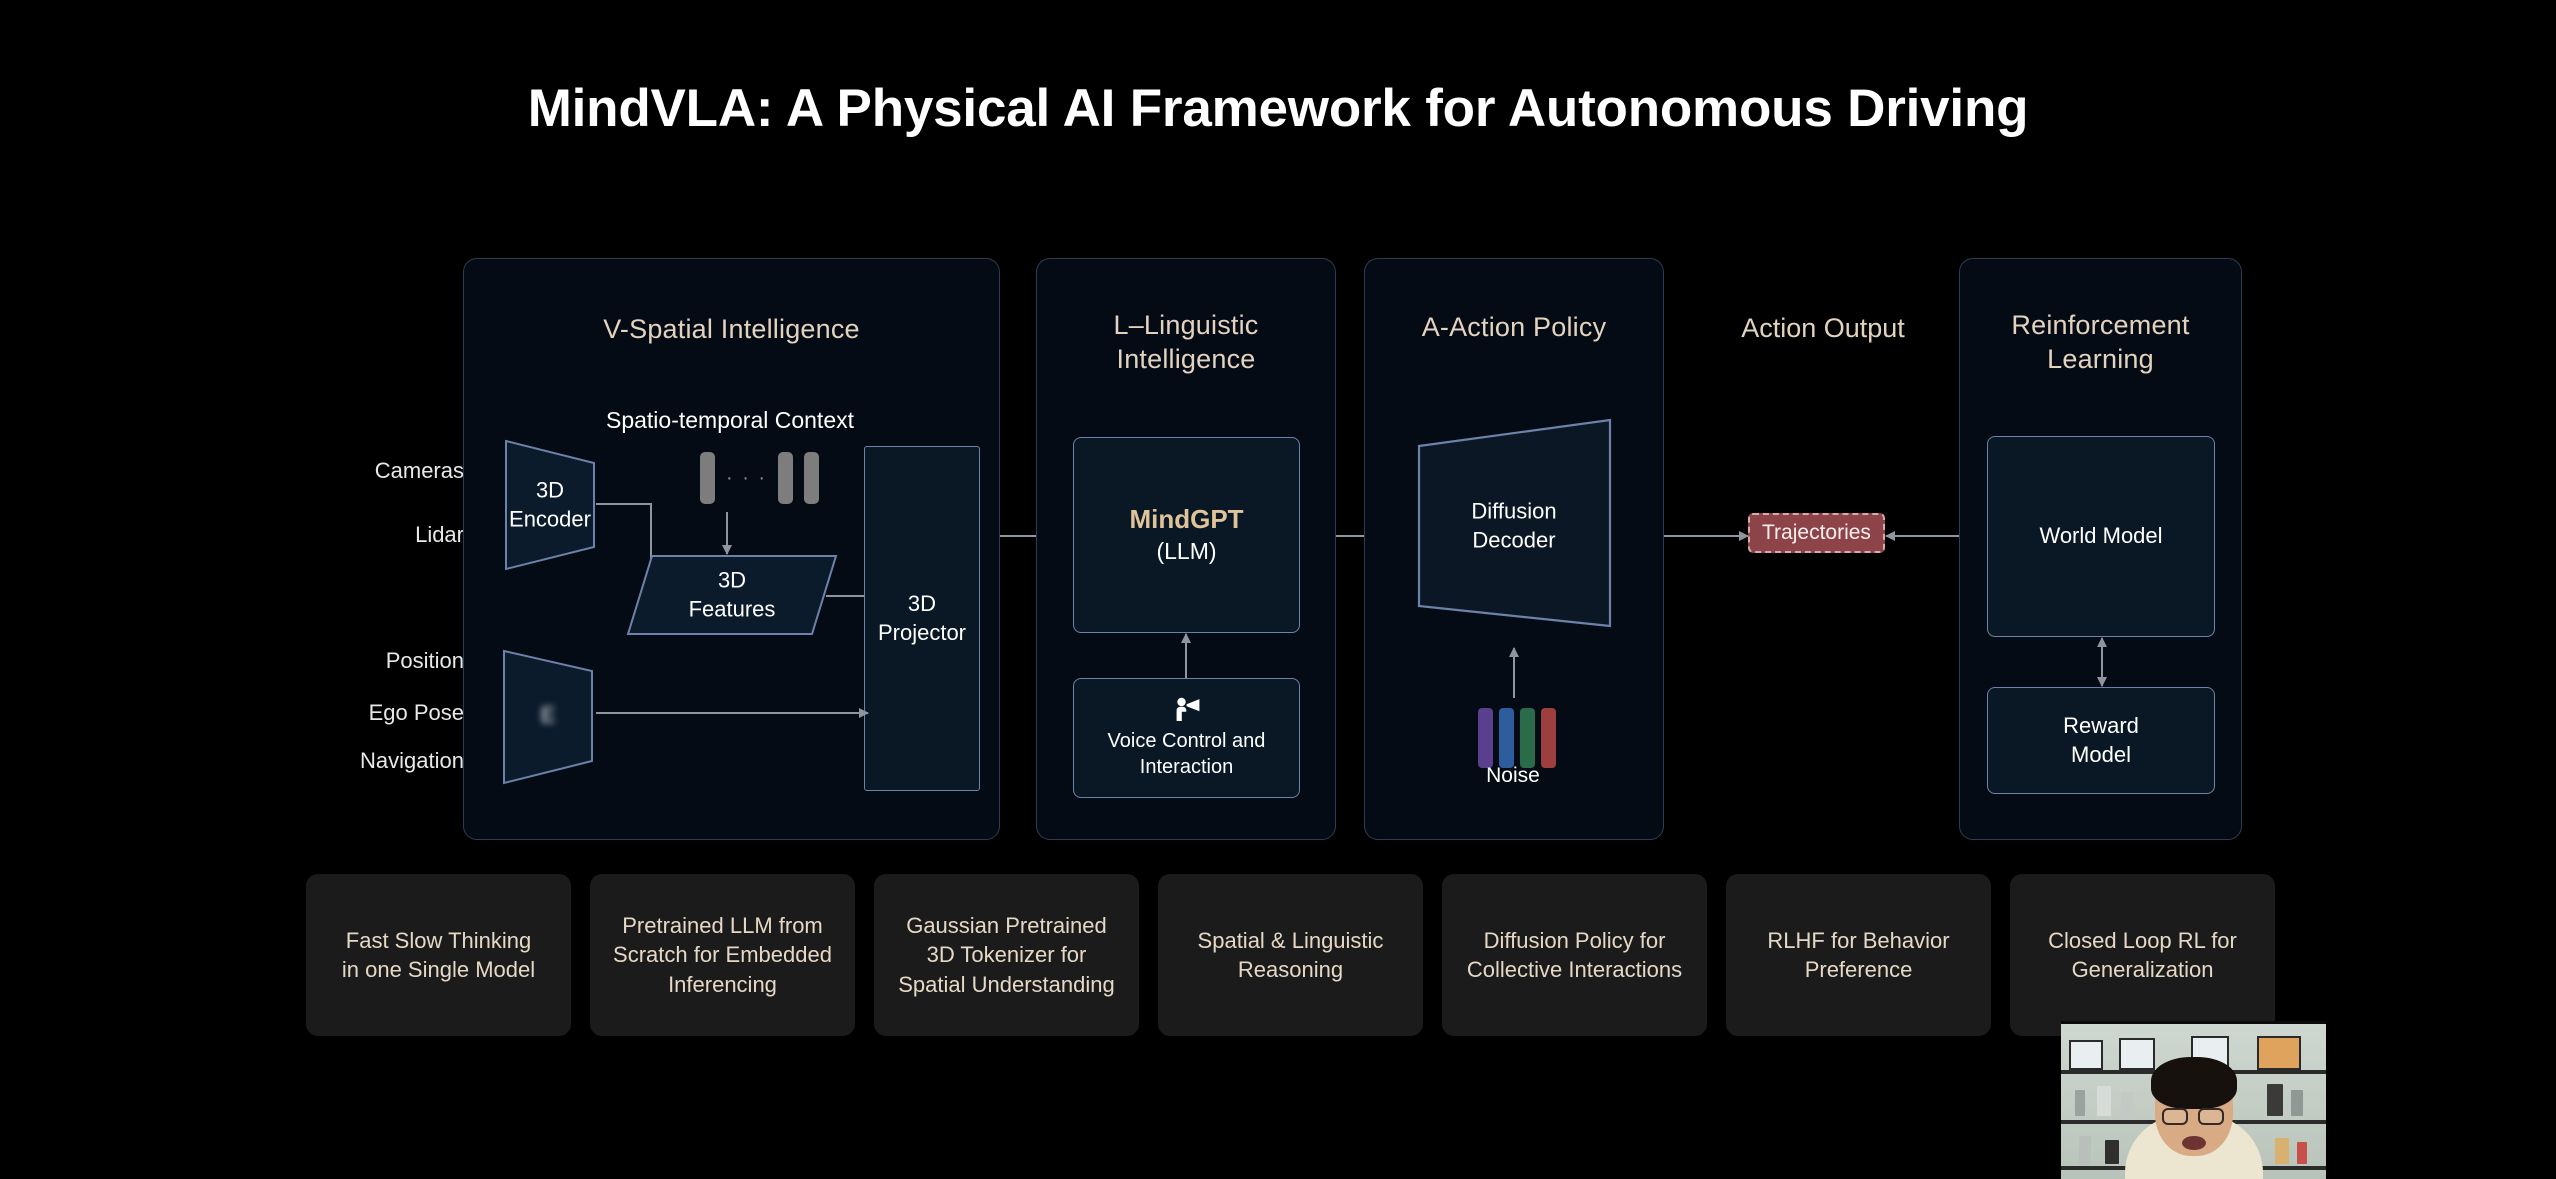 Image resolution: width=2556 pixels, height=1179 pixels. Describe the element at coordinates (1186, 550) in the screenshot. I see `block-mindgpt-sub: (LLM)` at that location.